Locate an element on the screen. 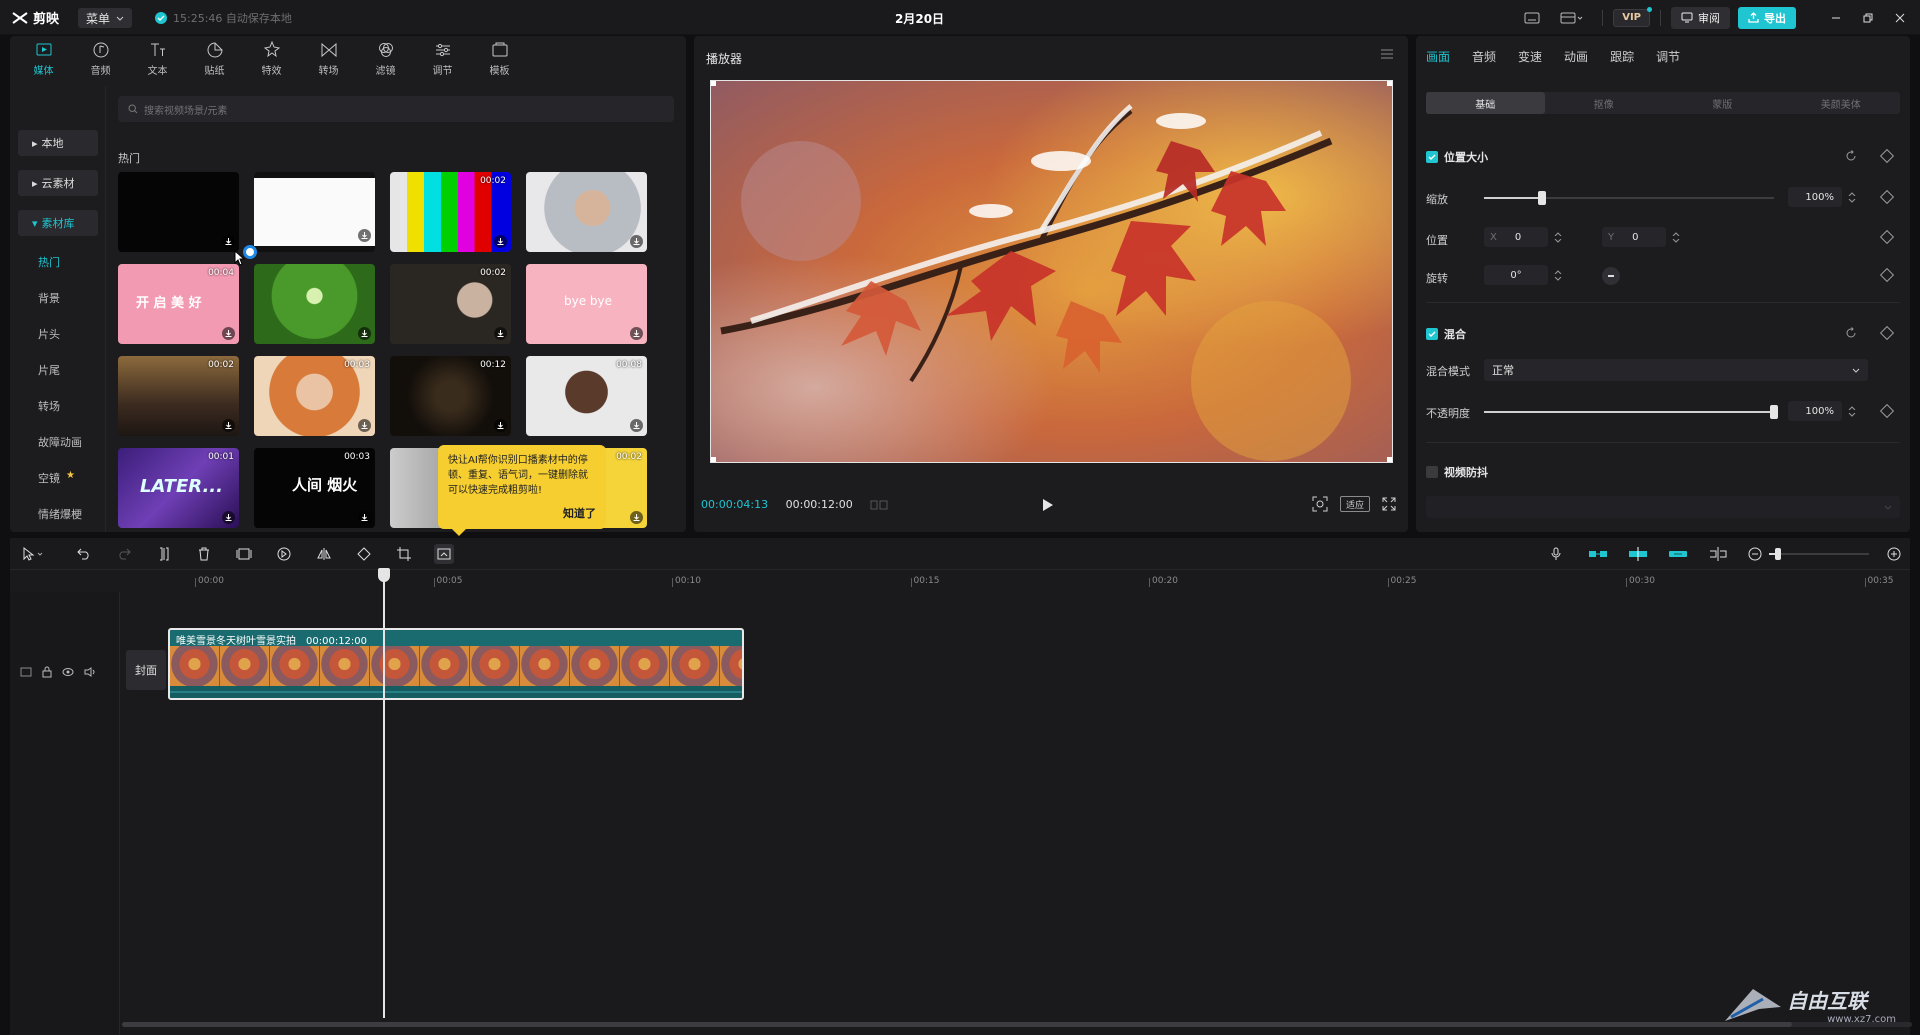 This screenshot has height=1035, width=1920. props-tab: 动画 is located at coordinates (1576, 56).